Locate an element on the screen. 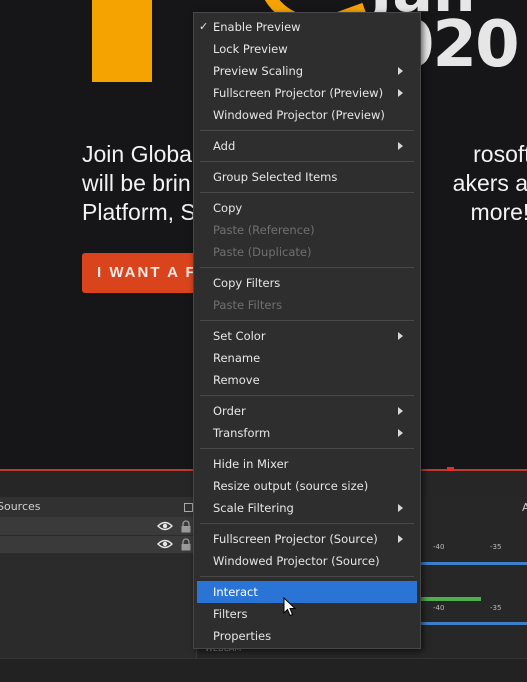  menu-item-enable-preview: ✓ Enable Preview is located at coordinates (307, 27).